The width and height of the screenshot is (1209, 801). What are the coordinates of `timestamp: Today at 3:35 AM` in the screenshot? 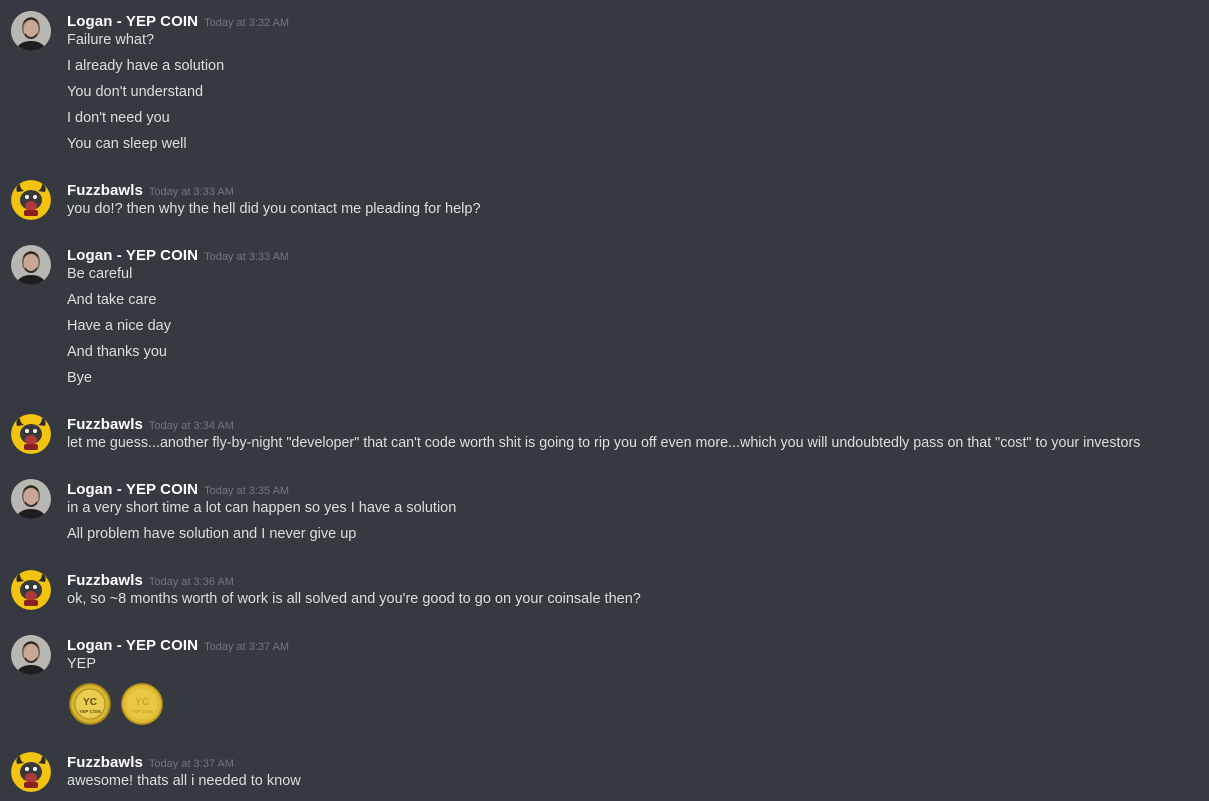 It's located at (247, 491).